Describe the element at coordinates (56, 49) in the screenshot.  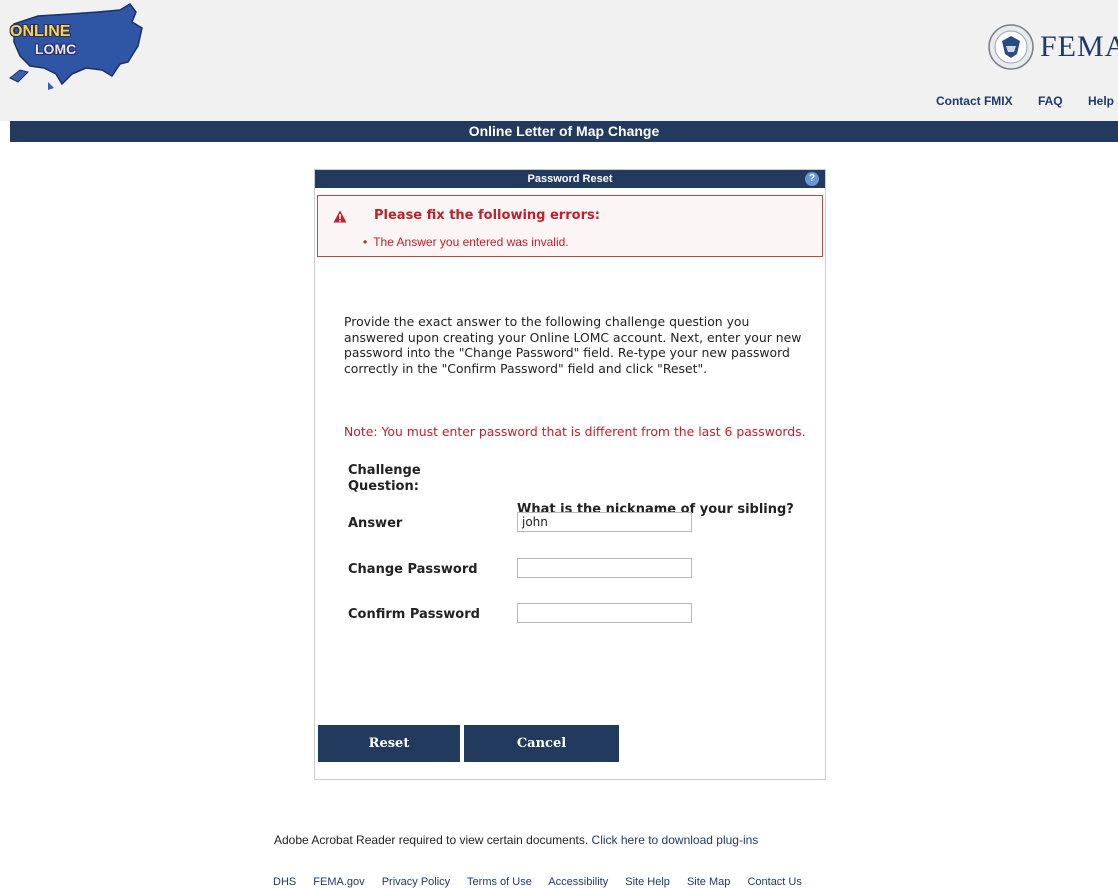
I see `logo-text-lomc: LOMC` at that location.